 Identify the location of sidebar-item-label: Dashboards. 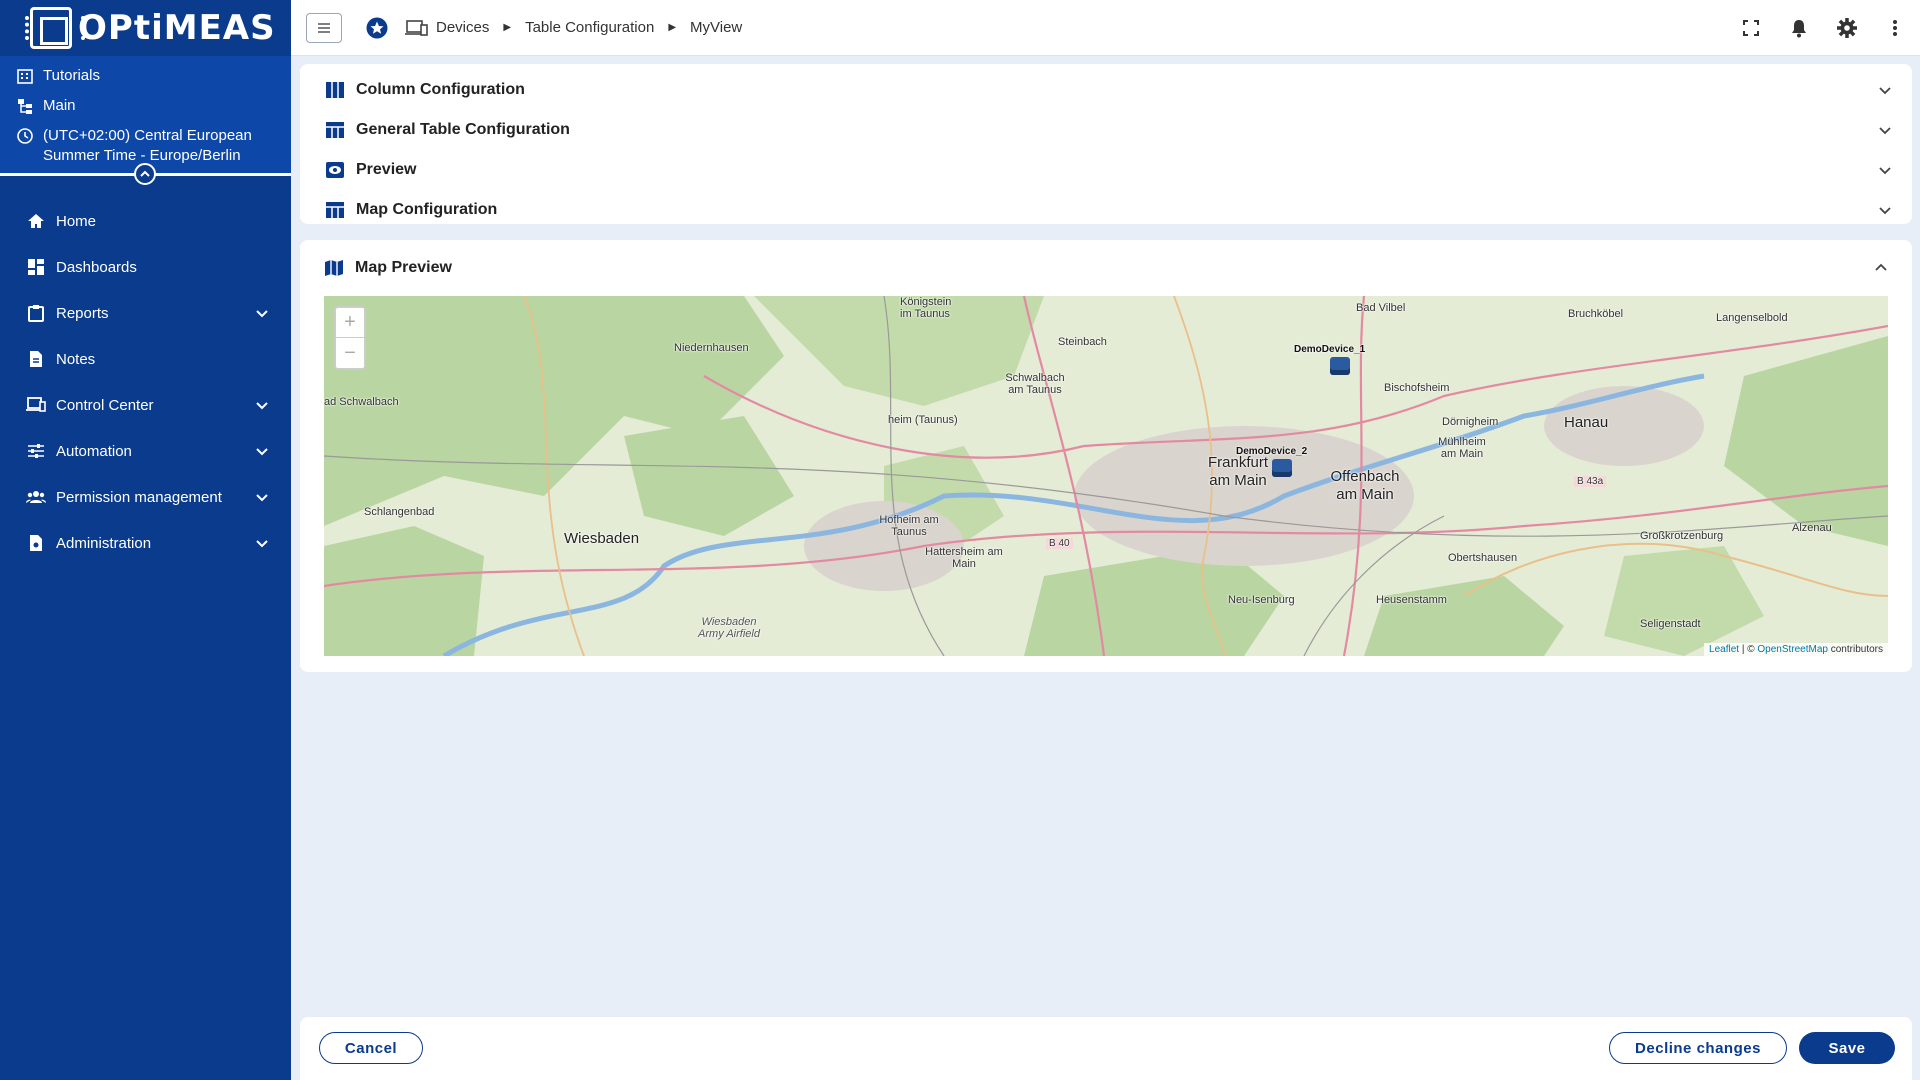
(96, 267).